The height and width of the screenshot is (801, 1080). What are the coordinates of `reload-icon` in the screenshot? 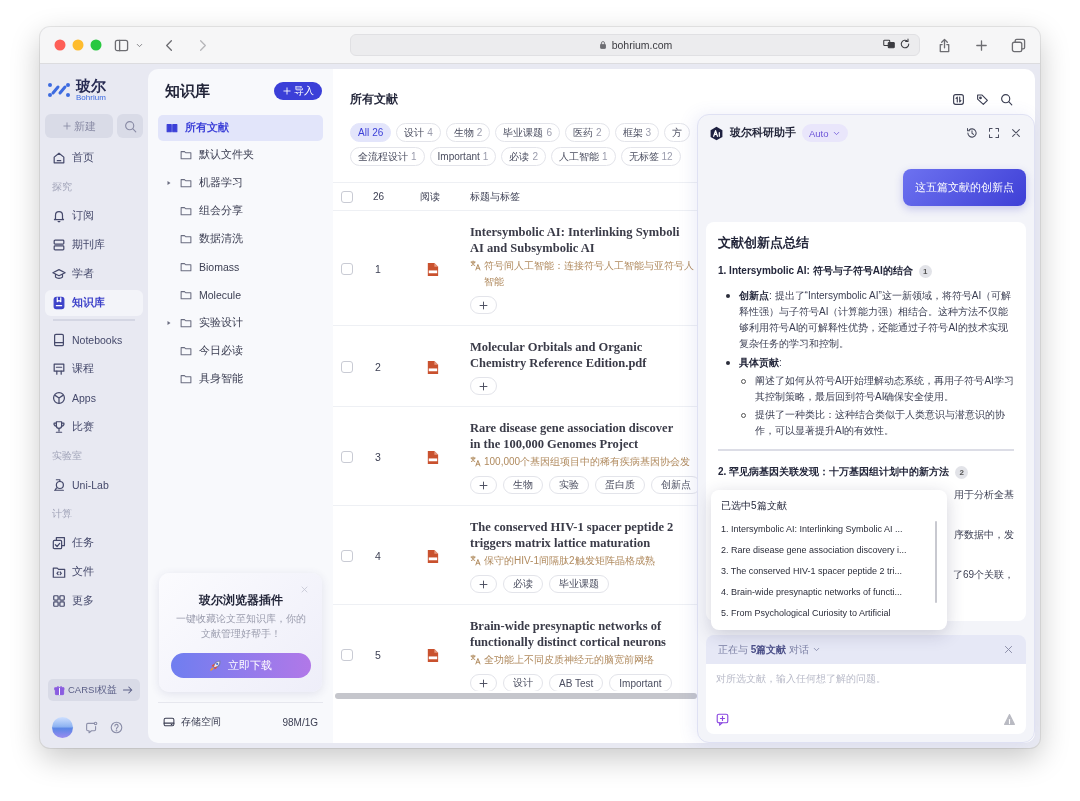 It's located at (905, 44).